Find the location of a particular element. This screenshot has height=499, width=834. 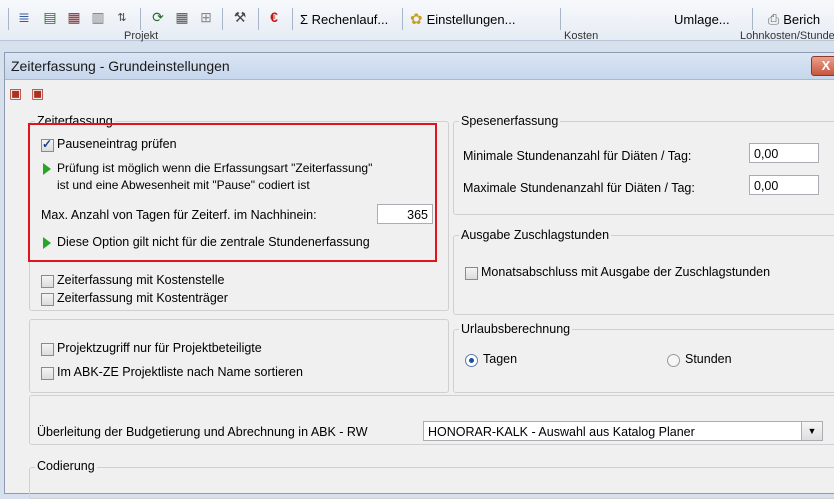

dialog-title: Zeiterfassung - Grundeinstellungen is located at coordinates (120, 66).